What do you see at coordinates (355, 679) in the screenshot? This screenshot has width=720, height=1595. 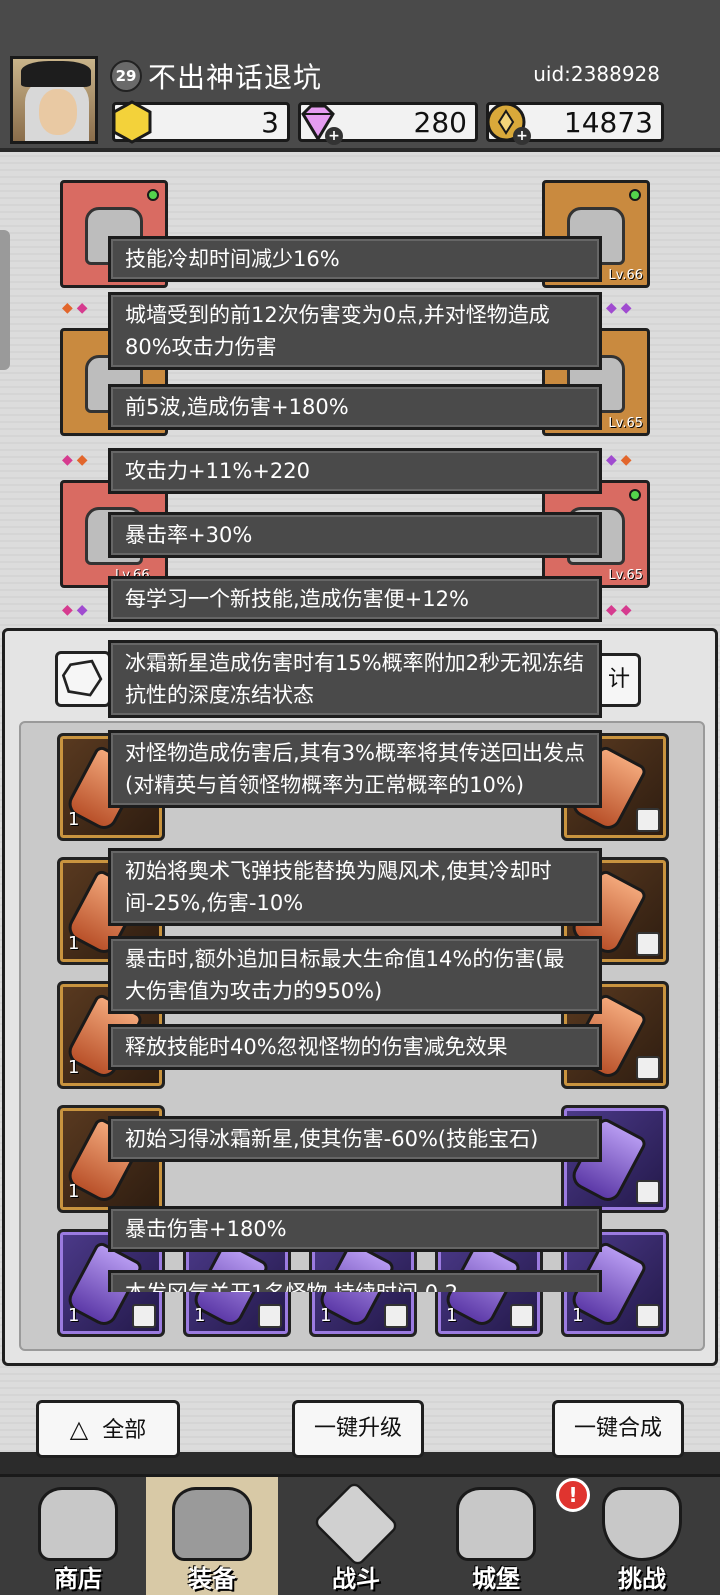 I see `tooltip-line: 冰霜新星造成伤害时有15%概率附加2秒无视冻结抗性的深度冻结状态` at bounding box center [355, 679].